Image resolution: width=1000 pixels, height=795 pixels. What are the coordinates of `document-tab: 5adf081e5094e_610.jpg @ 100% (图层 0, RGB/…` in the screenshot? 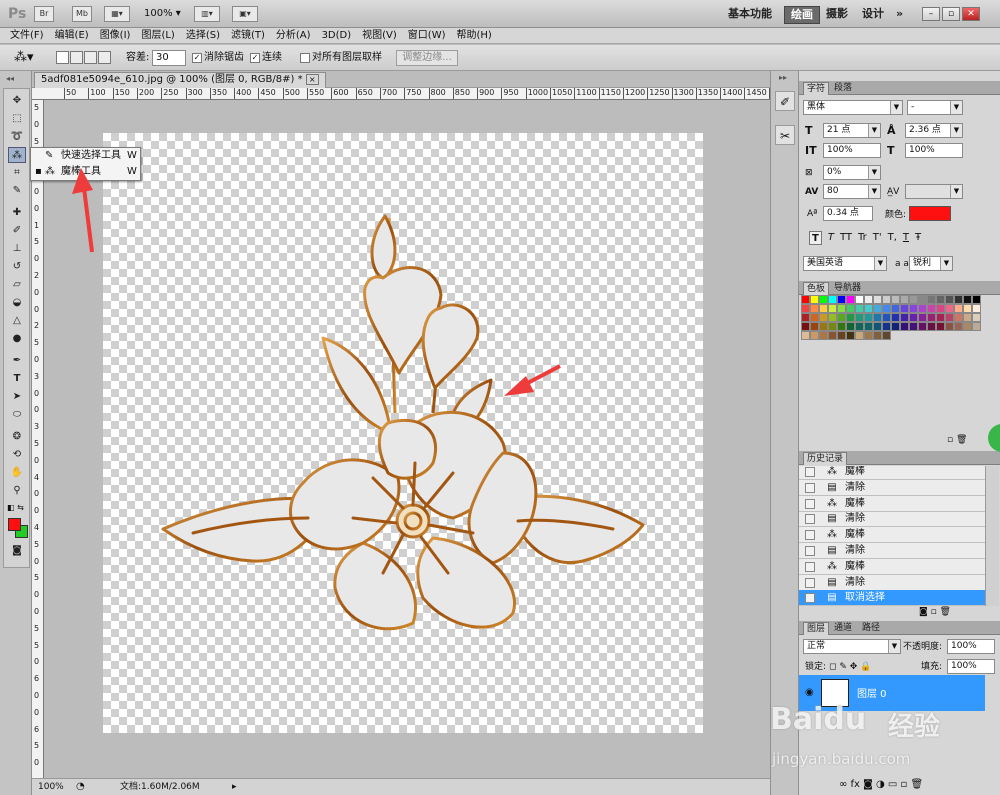 It's located at (180, 80).